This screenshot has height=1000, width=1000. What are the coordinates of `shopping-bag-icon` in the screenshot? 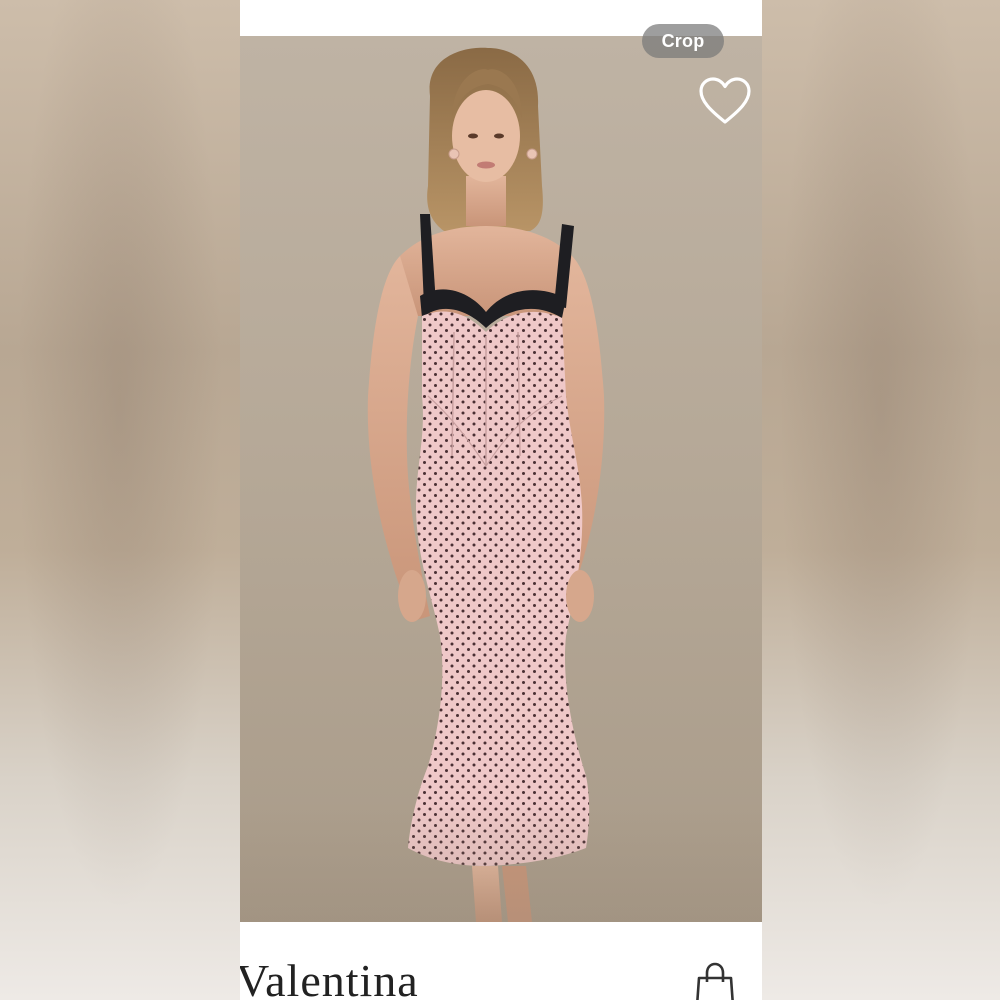 It's located at (715, 981).